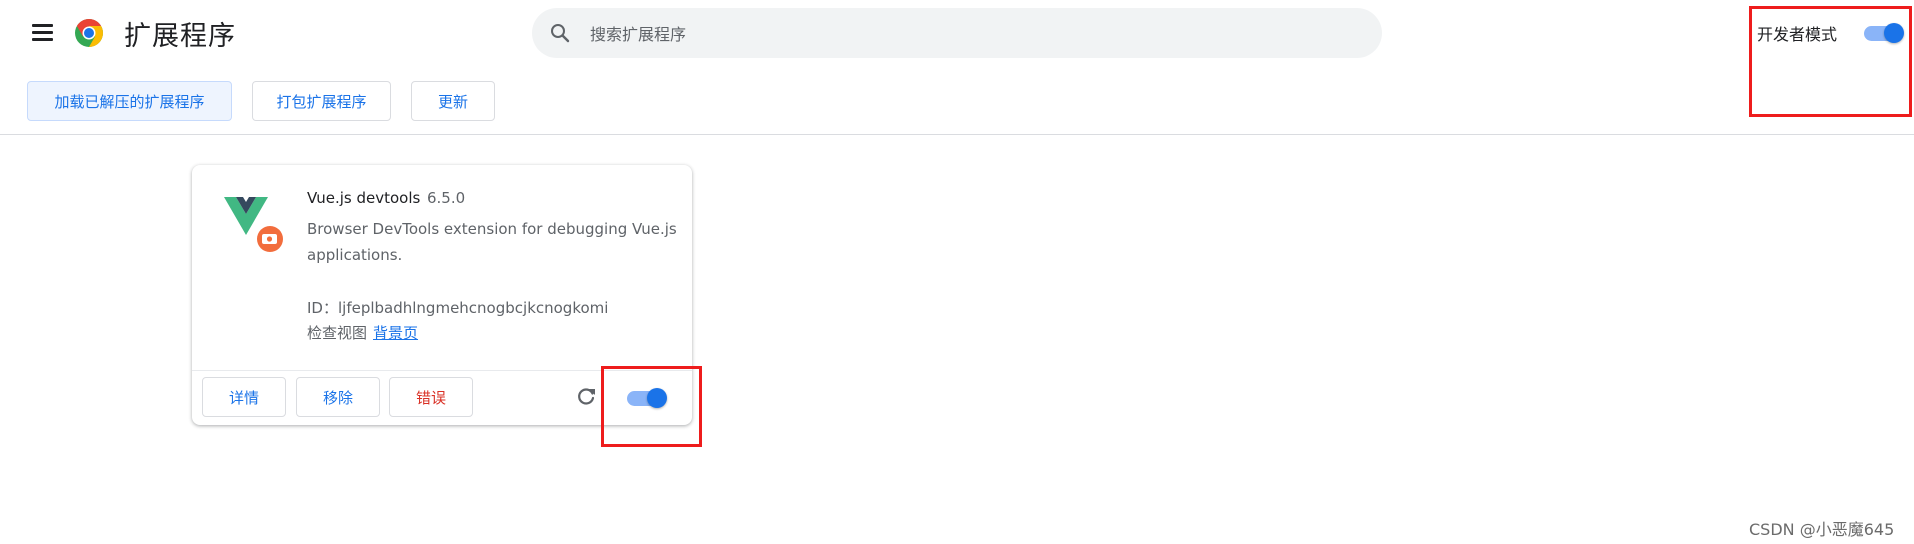 The height and width of the screenshot is (544, 1914). I want to click on errors-button: 错误, so click(431, 397).